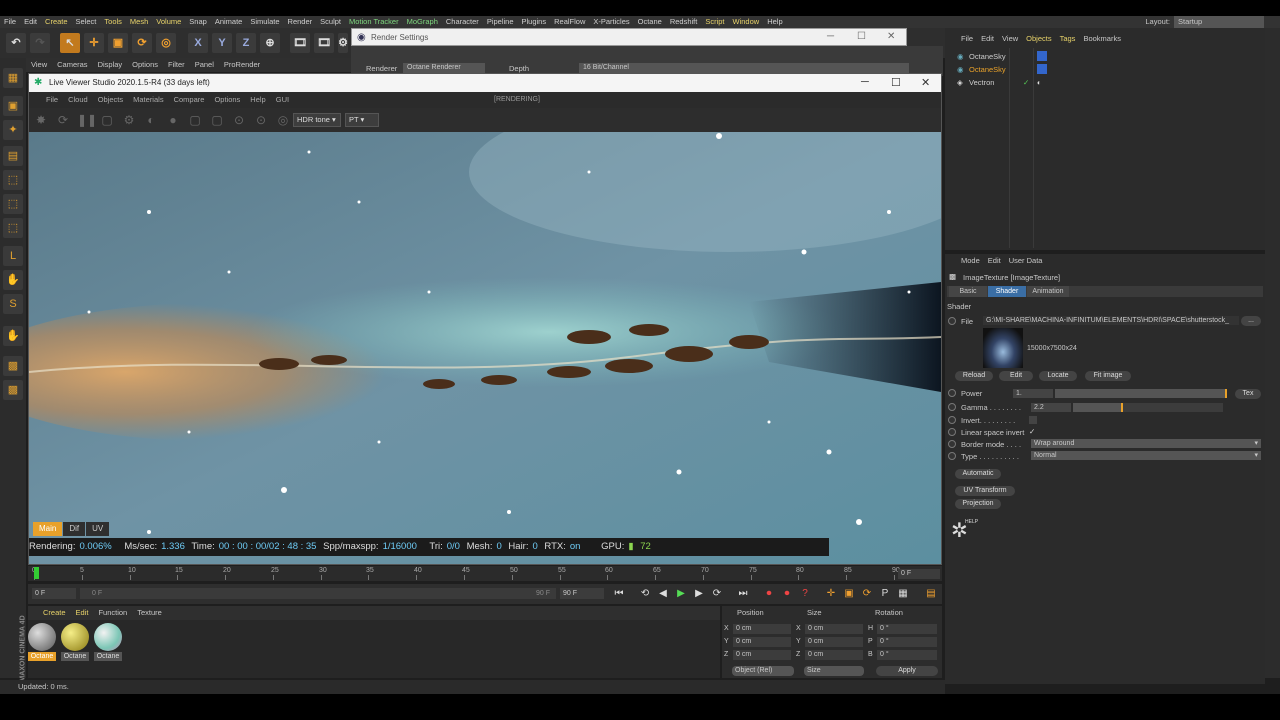 The image size is (1280, 720). What do you see at coordinates (151, 120) in the screenshot?
I see `clay-mode-icon: ◐` at bounding box center [151, 120].